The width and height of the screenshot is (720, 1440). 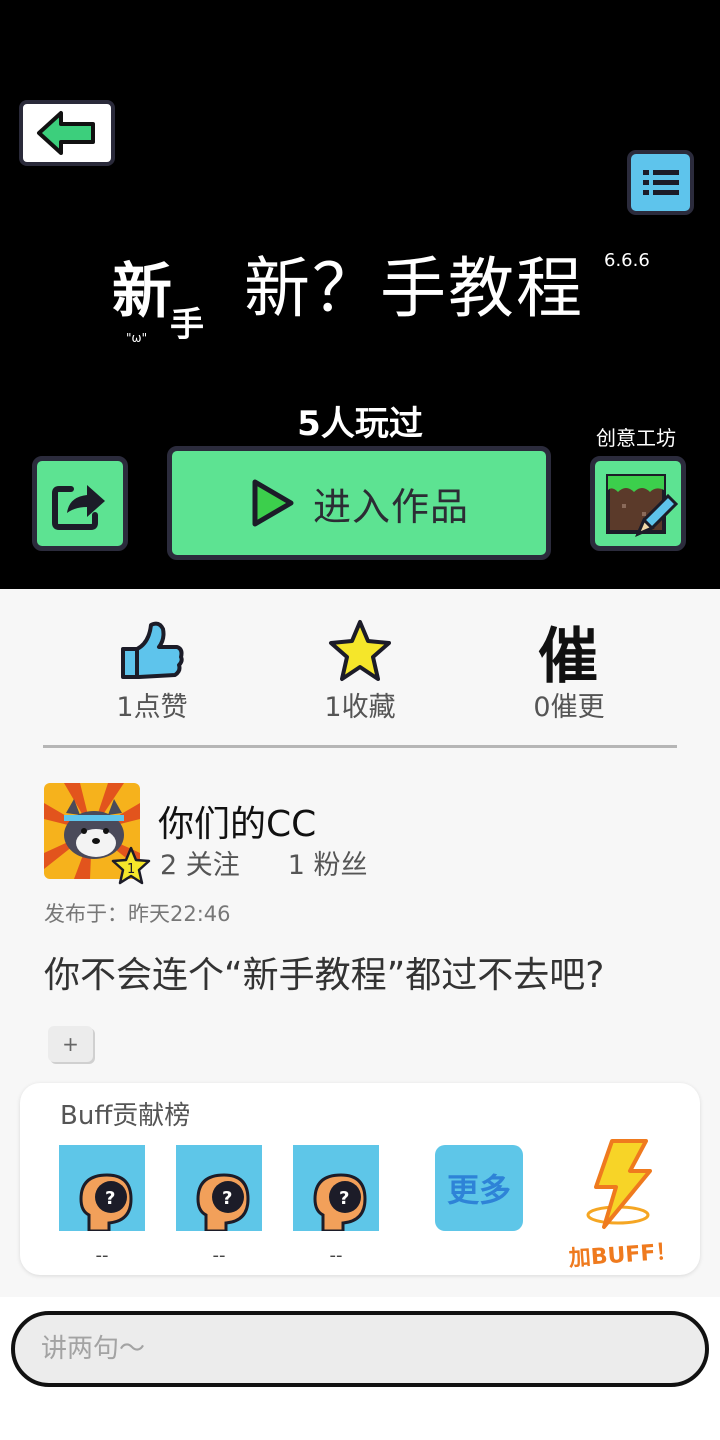 I want to click on urge-count-label: 0催更, so click(x=569, y=707).